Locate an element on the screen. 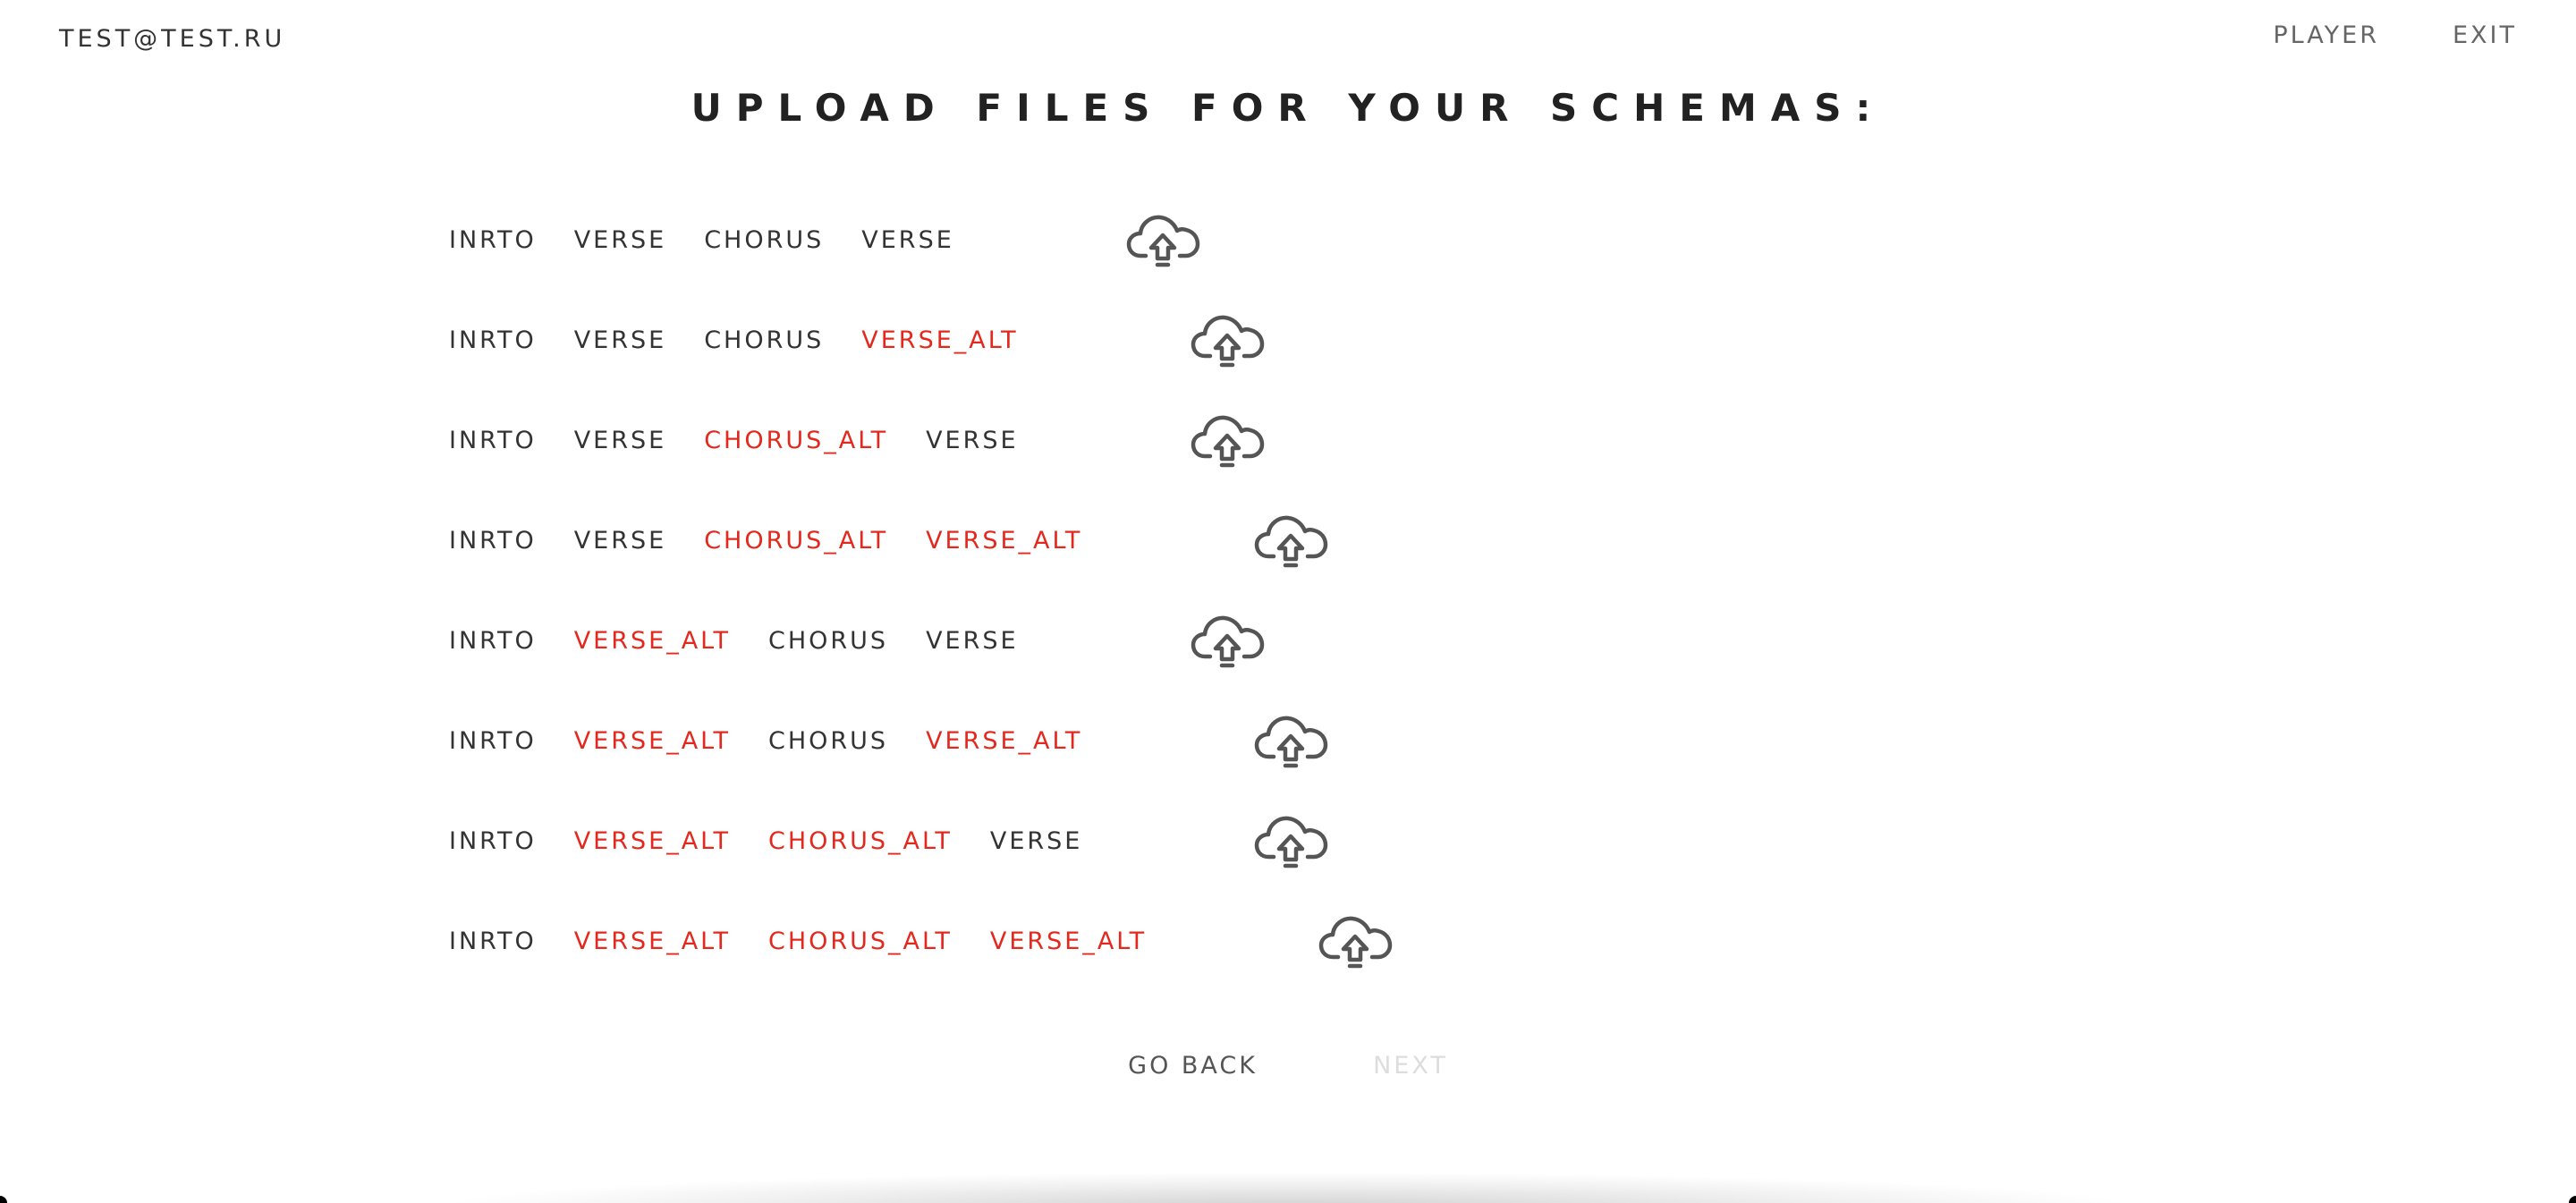  bottom-nav: GO BACK NEXT is located at coordinates (1288, 1066).